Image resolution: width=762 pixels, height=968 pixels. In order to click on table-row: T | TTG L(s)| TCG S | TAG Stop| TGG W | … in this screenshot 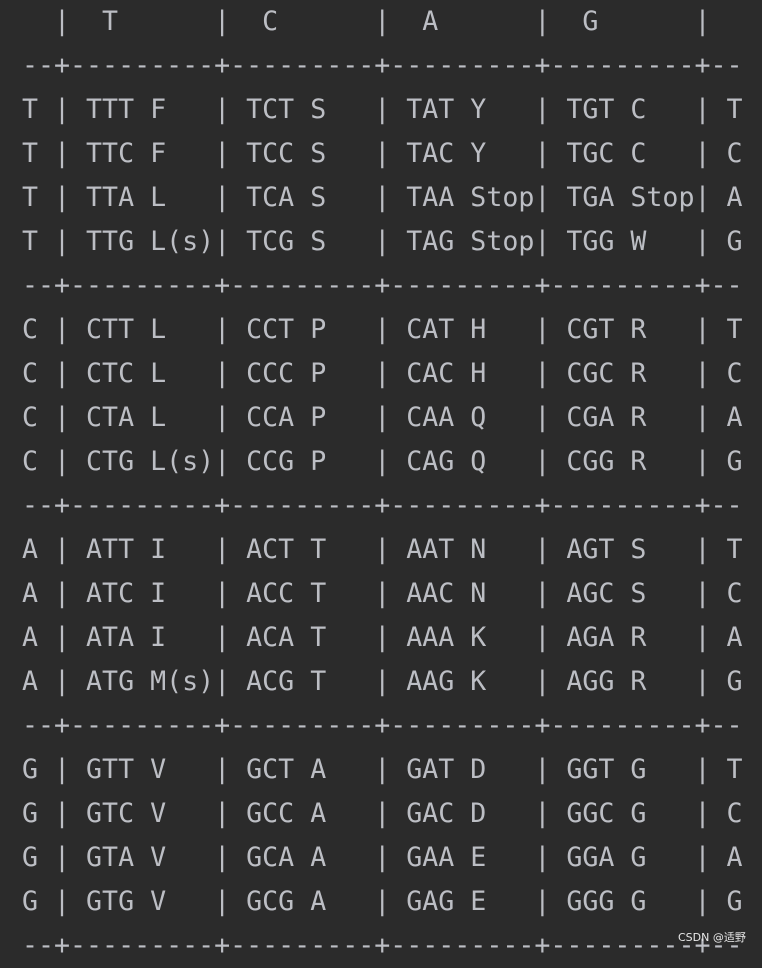, I will do `click(382, 241)`.